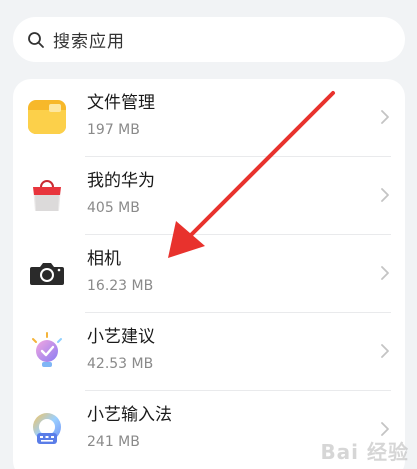 Image resolution: width=417 pixels, height=469 pixels. What do you see at coordinates (120, 286) in the screenshot?
I see `app-size: 16.23 MB` at bounding box center [120, 286].